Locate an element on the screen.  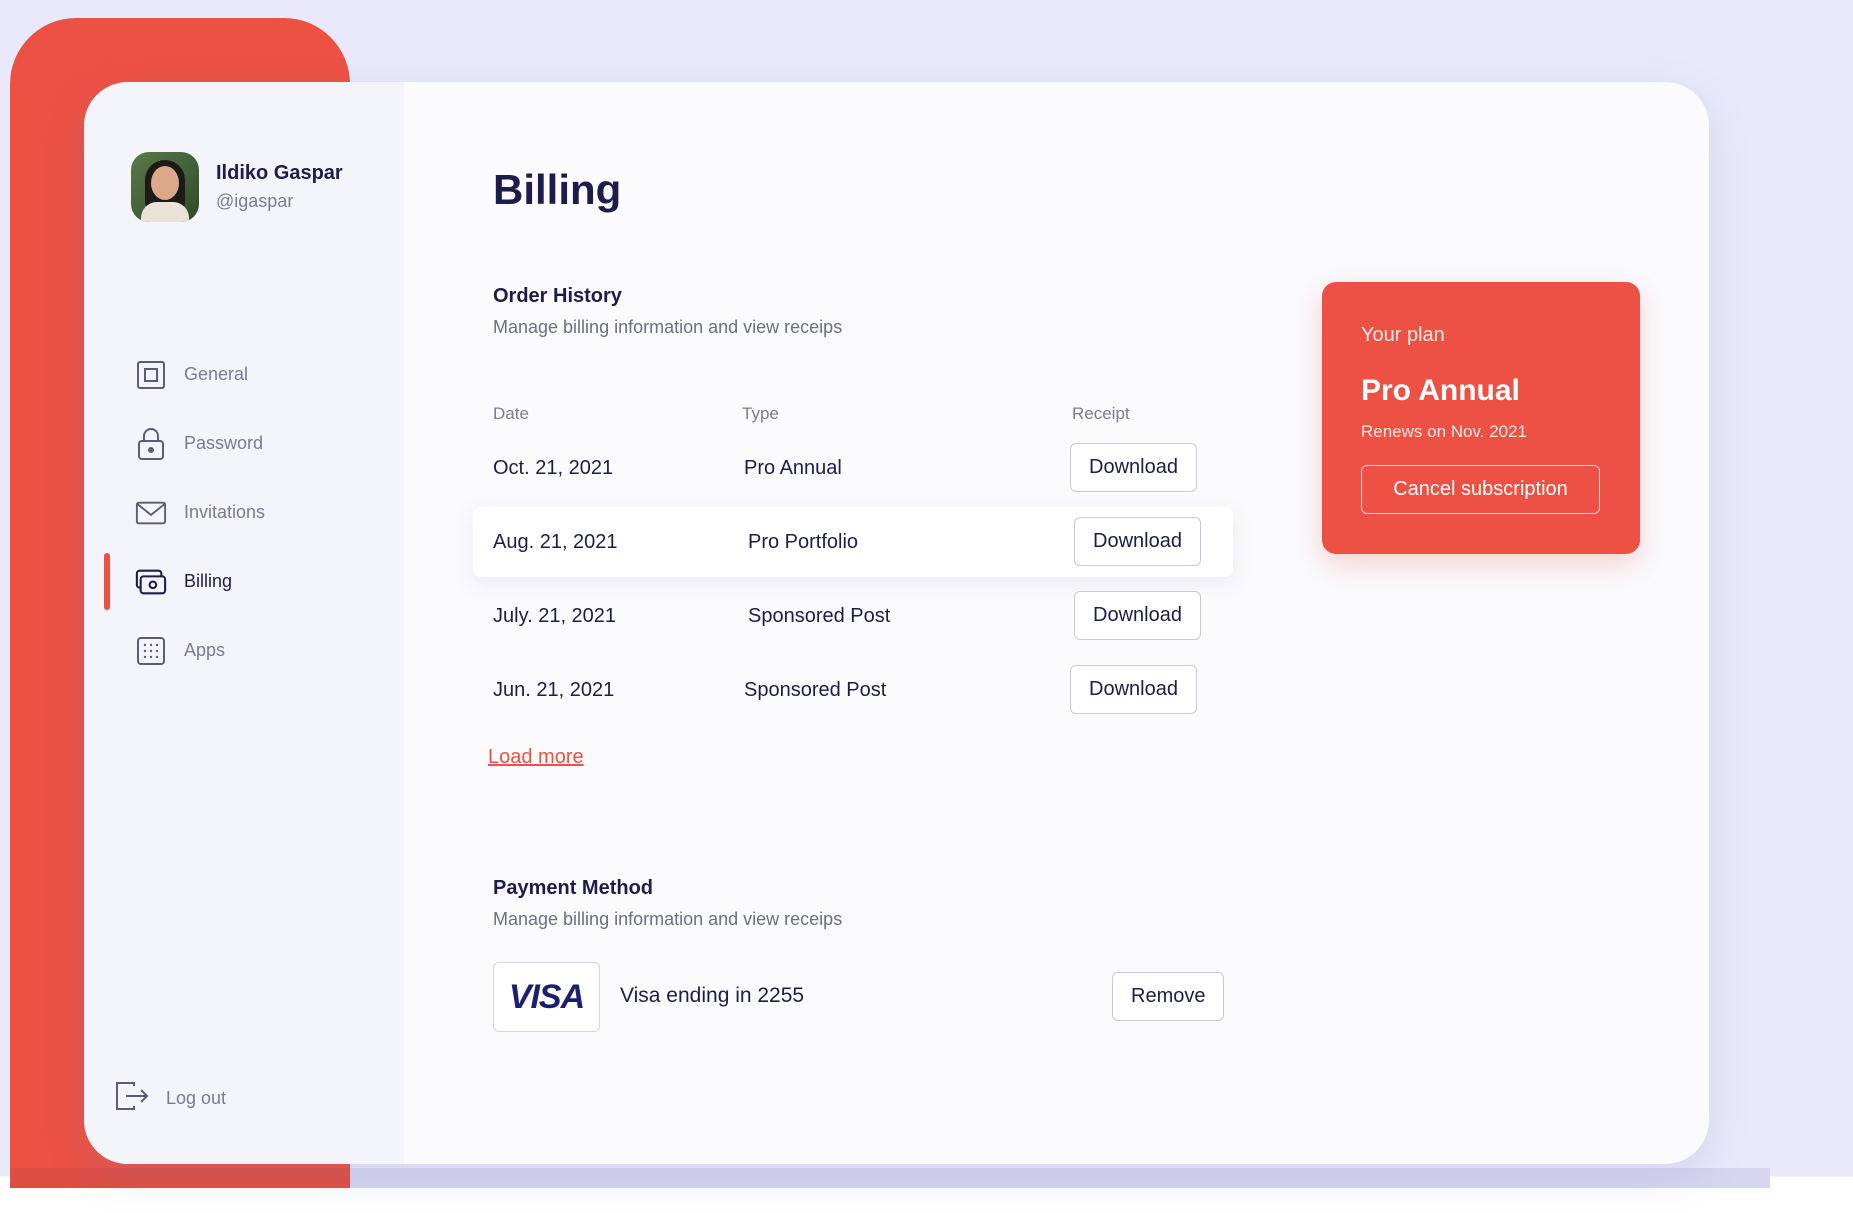
sidebar-item-password: Password is located at coordinates (244, 443).